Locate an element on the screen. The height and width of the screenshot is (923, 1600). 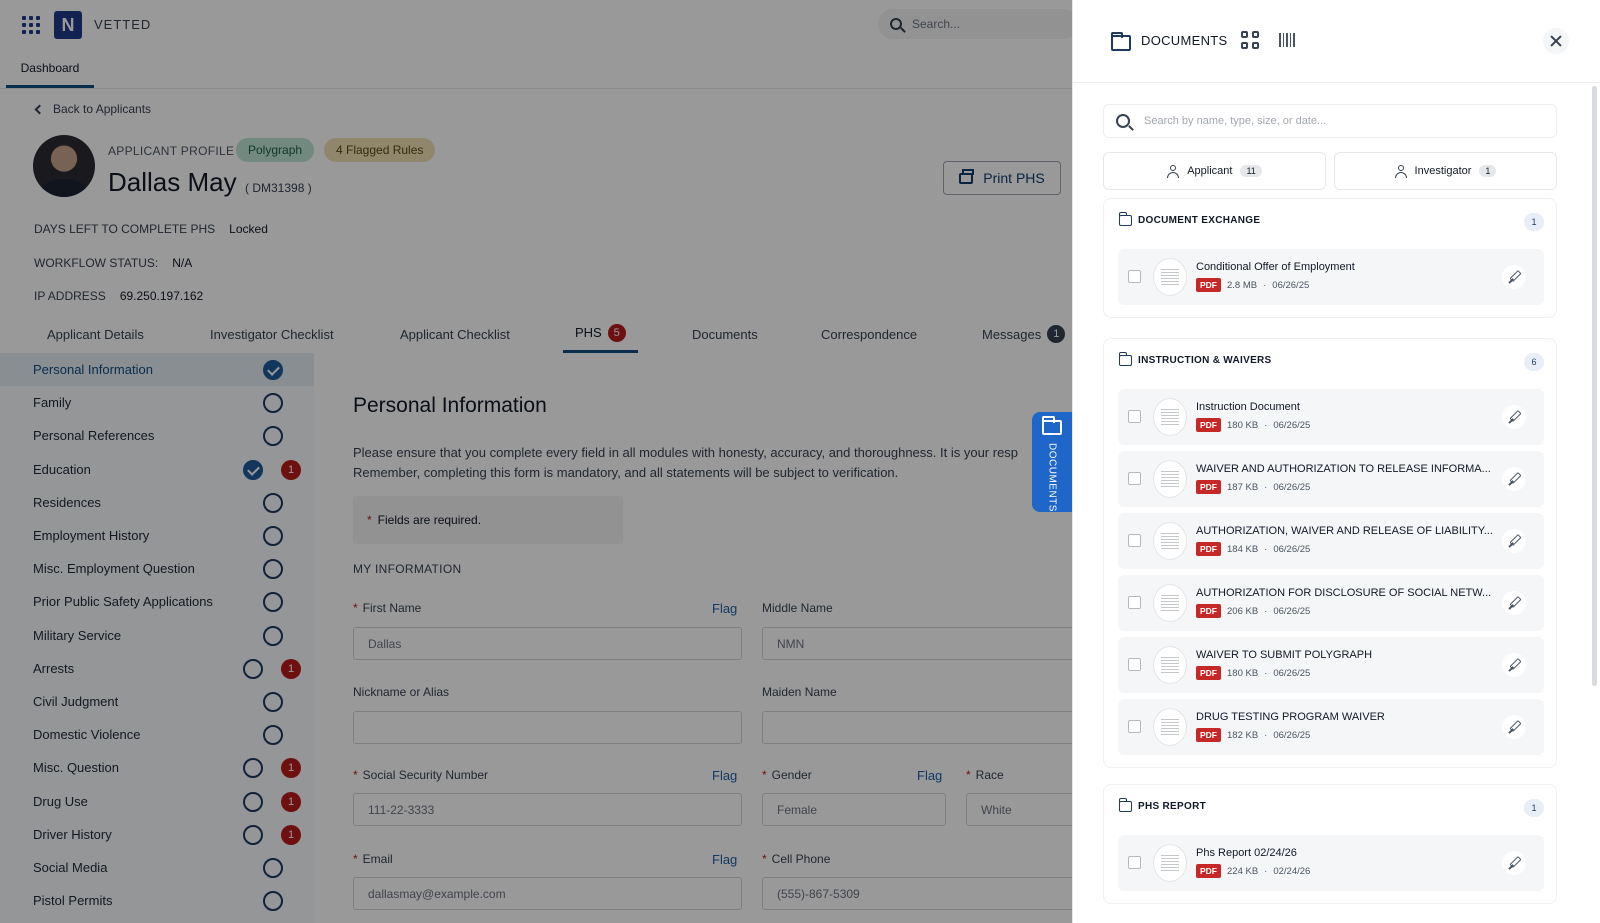
document-name: Instruction Document is located at coordinates (1346, 407).